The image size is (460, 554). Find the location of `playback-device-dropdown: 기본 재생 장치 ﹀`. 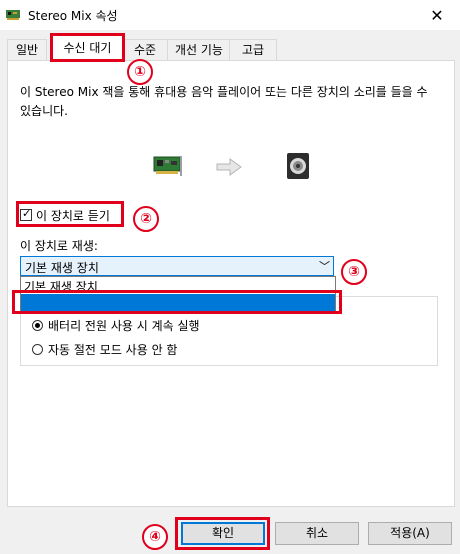

playback-device-dropdown: 기본 재생 장치 ﹀ is located at coordinates (177, 266).